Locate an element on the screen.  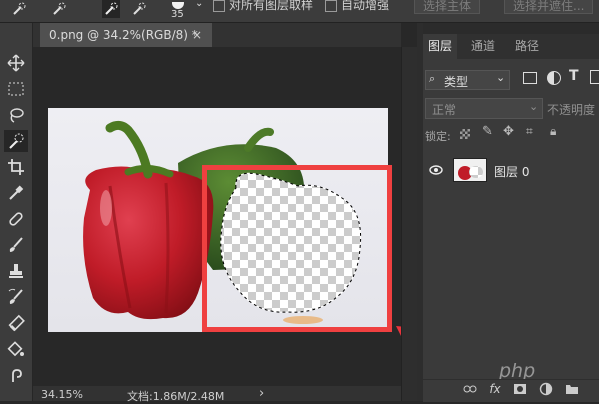
blend-mode-select: 正常 ⌄ is located at coordinates (484, 108).